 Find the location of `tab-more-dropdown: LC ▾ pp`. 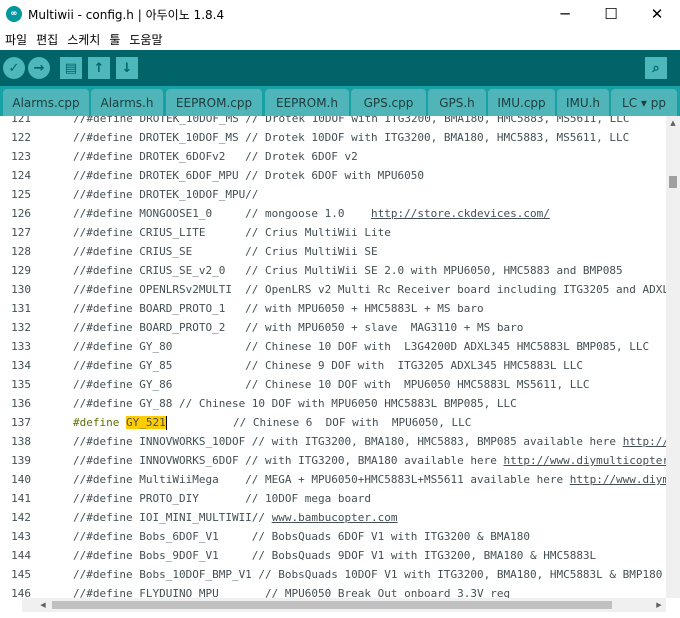

tab-more-dropdown: LC ▾ pp is located at coordinates (644, 102).